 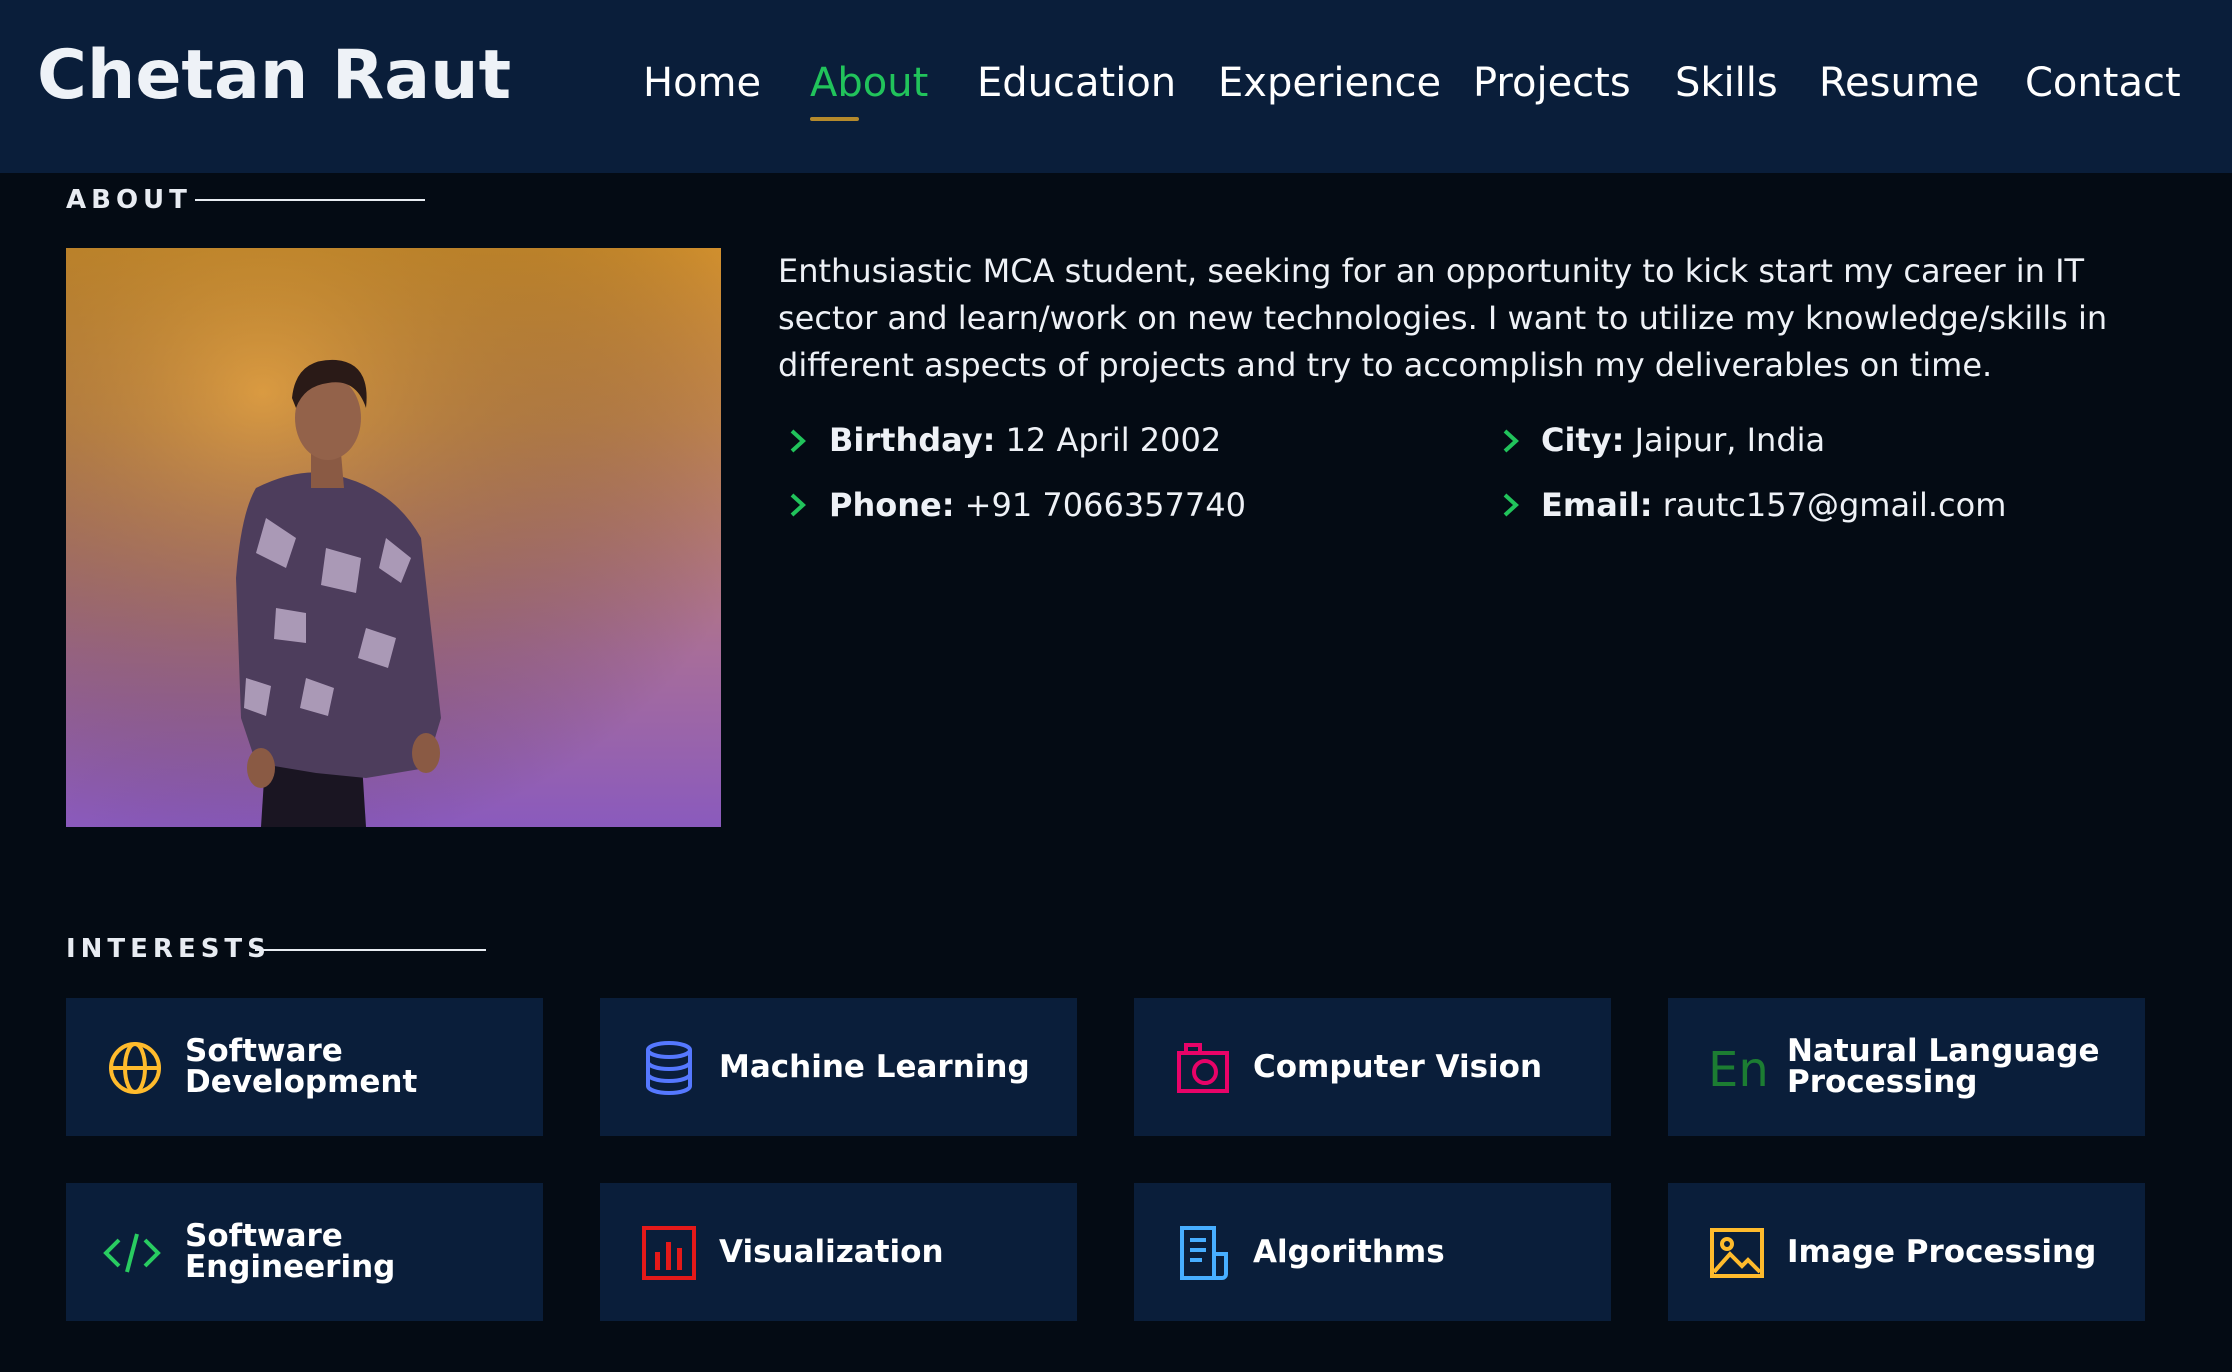 I want to click on nav-skills: Skills, so click(x=1726, y=83).